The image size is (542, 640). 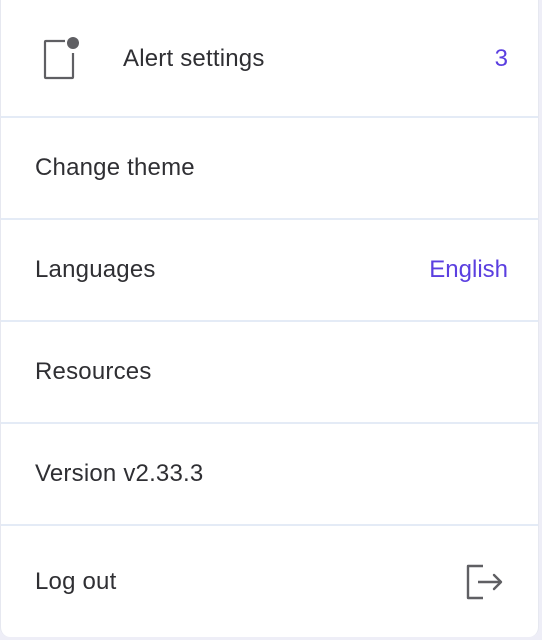 What do you see at coordinates (486, 582) in the screenshot?
I see `logout-icon` at bounding box center [486, 582].